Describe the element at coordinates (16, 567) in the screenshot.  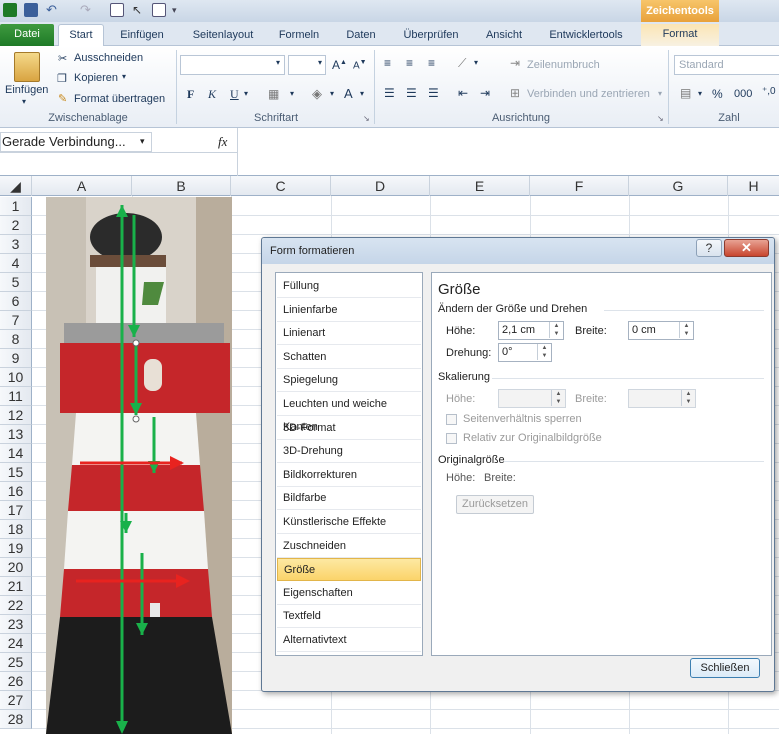
I see `row-header: 20` at that location.